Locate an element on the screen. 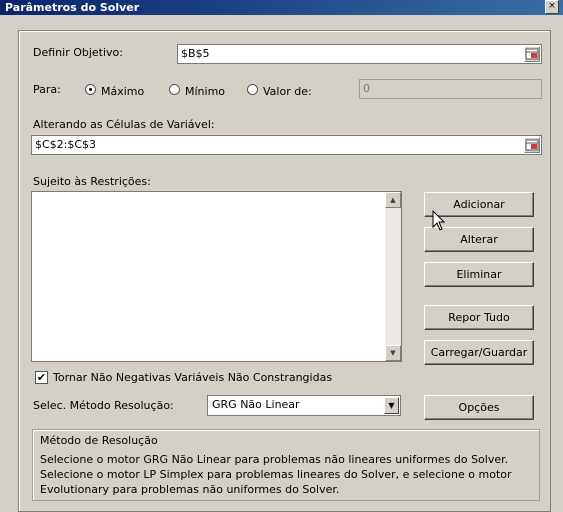 Image resolution: width=563 pixels, height=512 pixels. value-of-input: 0 is located at coordinates (450, 89).